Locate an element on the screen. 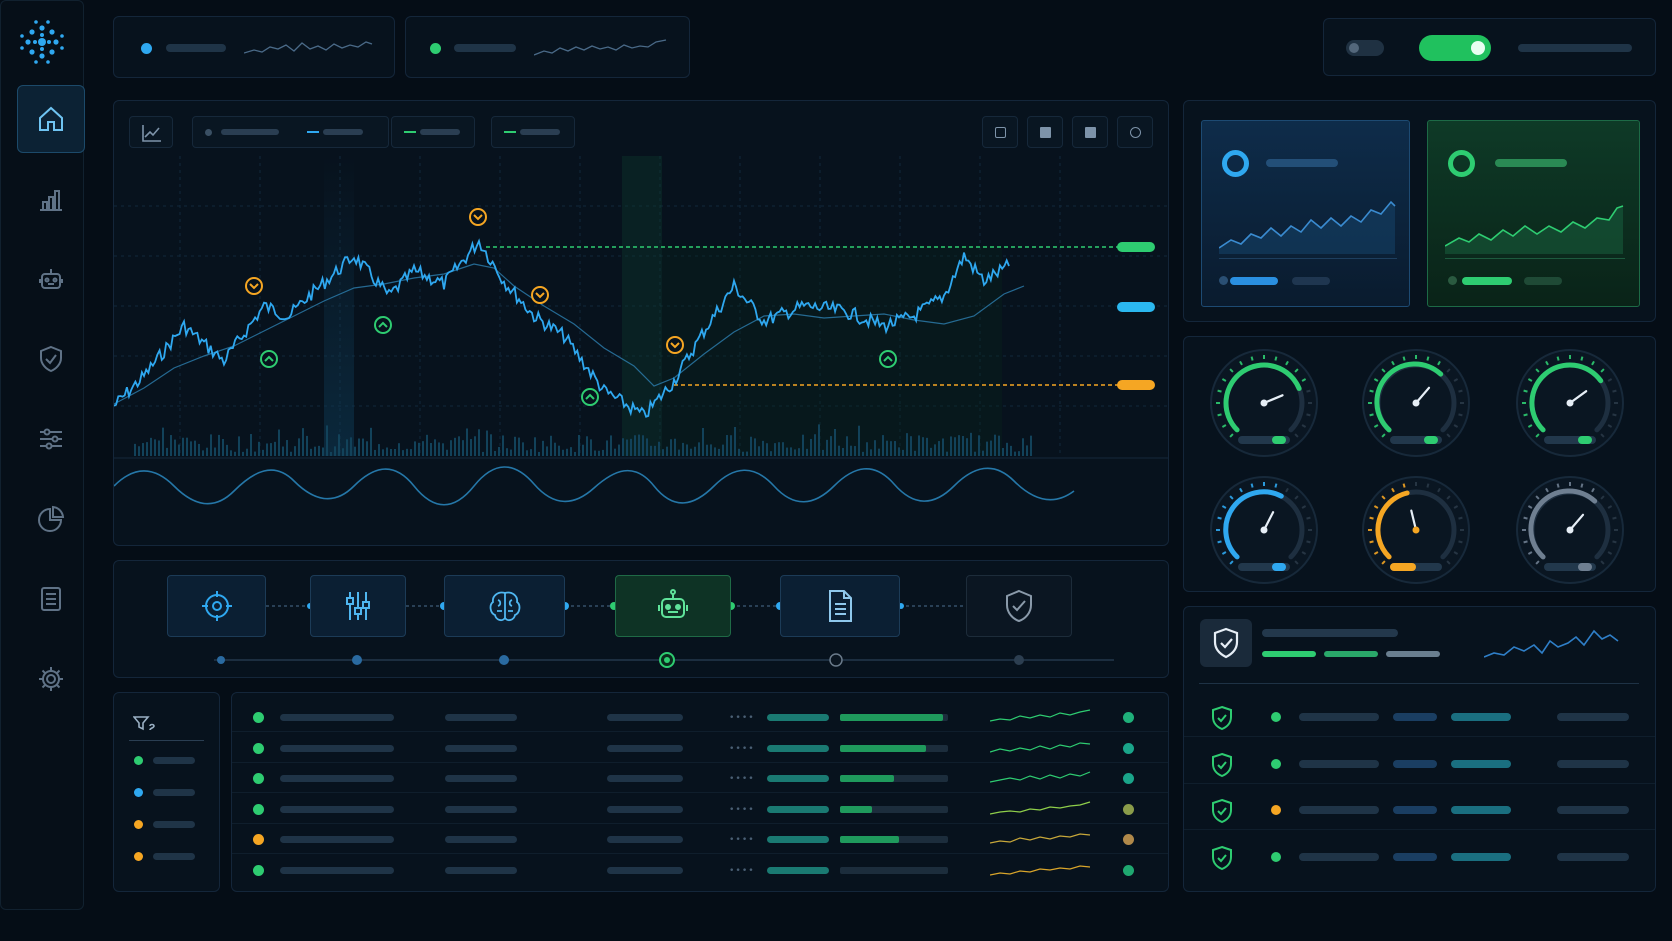  shield-check-icon is located at coordinates (51, 359).